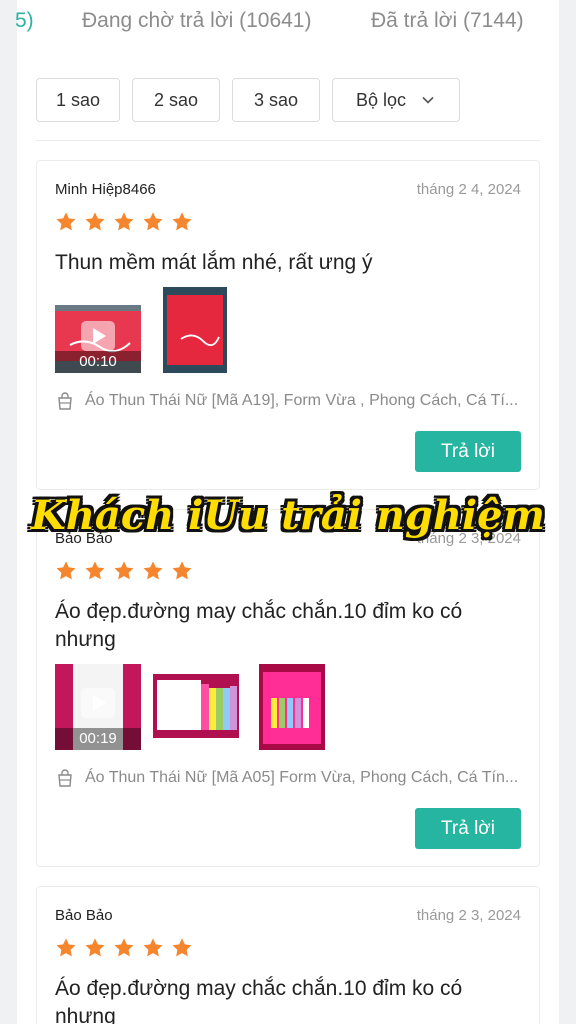  I want to click on review-video: 00:10, so click(98, 339).